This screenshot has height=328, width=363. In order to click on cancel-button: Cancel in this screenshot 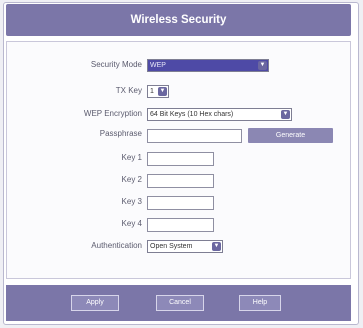, I will do `click(180, 303)`.